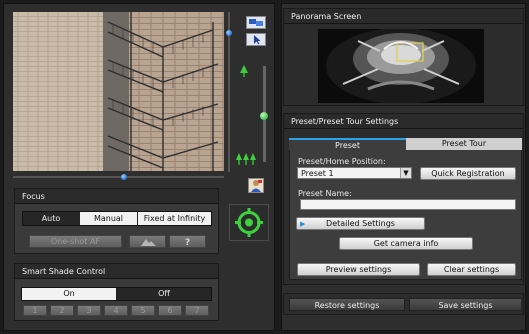 Image resolution: width=529 pixels, height=334 pixels. What do you see at coordinates (406, 243) in the screenshot?
I see `get-camera-info-button: Get camera info` at bounding box center [406, 243].